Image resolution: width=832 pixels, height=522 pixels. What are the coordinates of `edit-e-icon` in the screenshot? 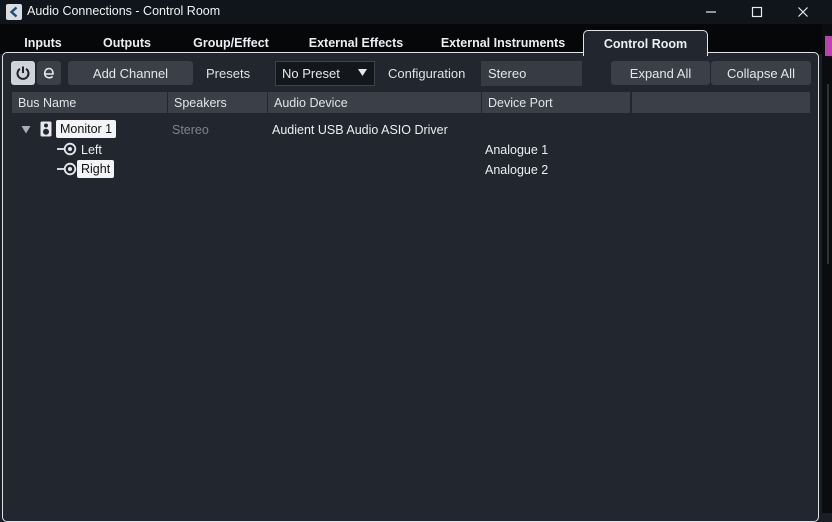 It's located at (48, 73).